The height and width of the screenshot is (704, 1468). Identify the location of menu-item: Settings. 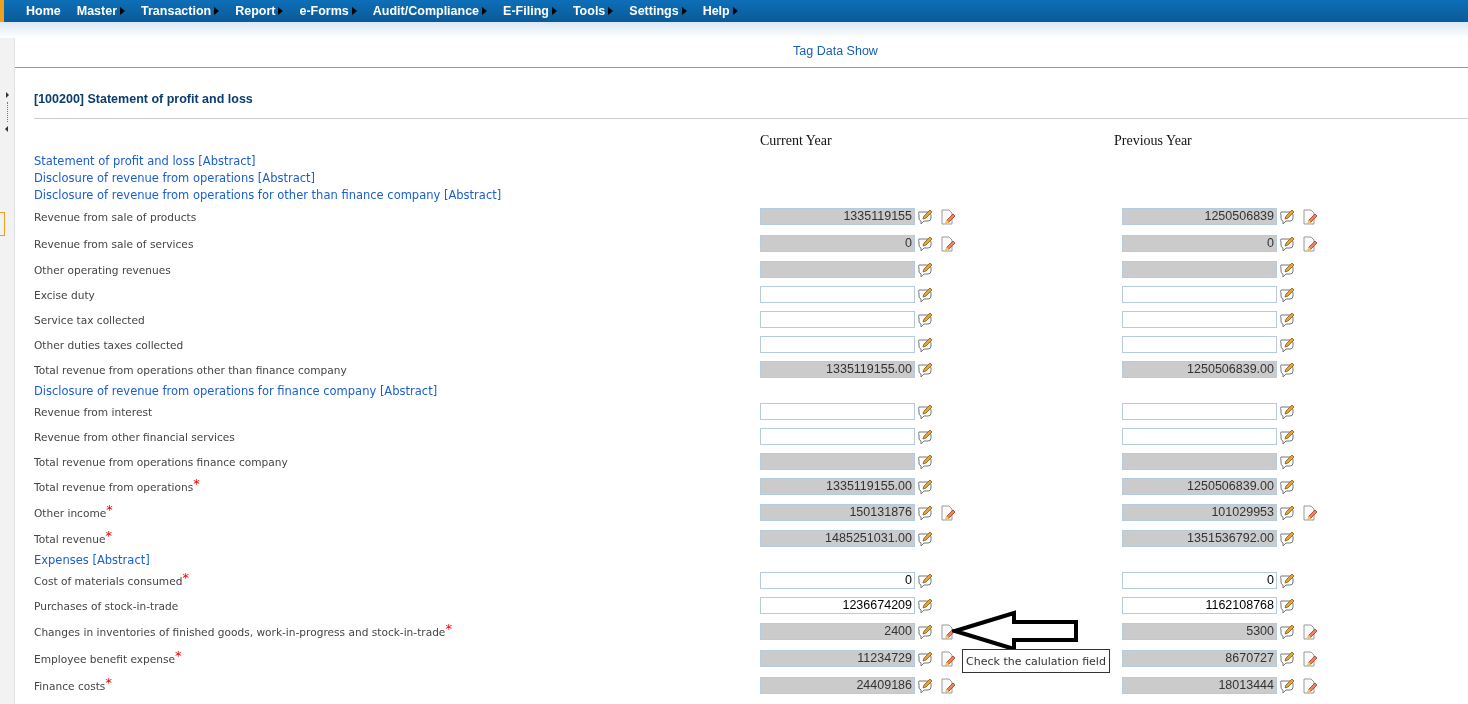
(658, 11).